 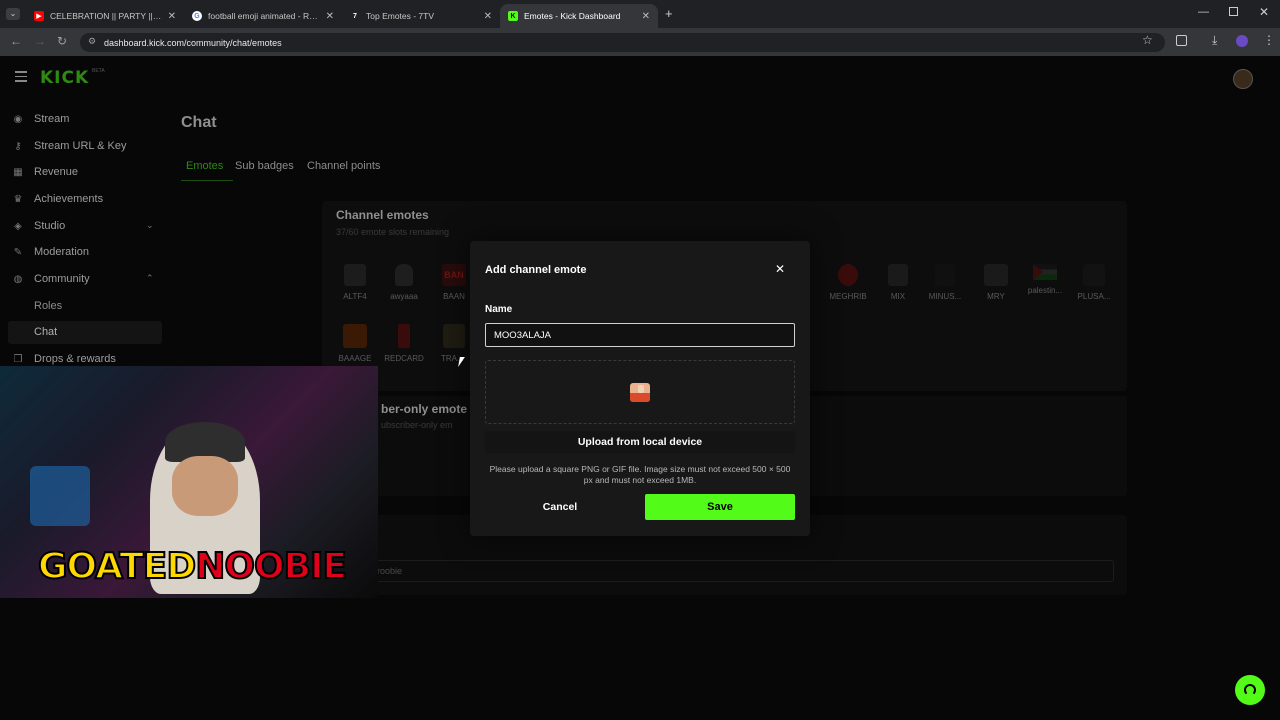 What do you see at coordinates (87, 226) in the screenshot?
I see `sidebar-item-studio: ◈ Studio ⌄` at bounding box center [87, 226].